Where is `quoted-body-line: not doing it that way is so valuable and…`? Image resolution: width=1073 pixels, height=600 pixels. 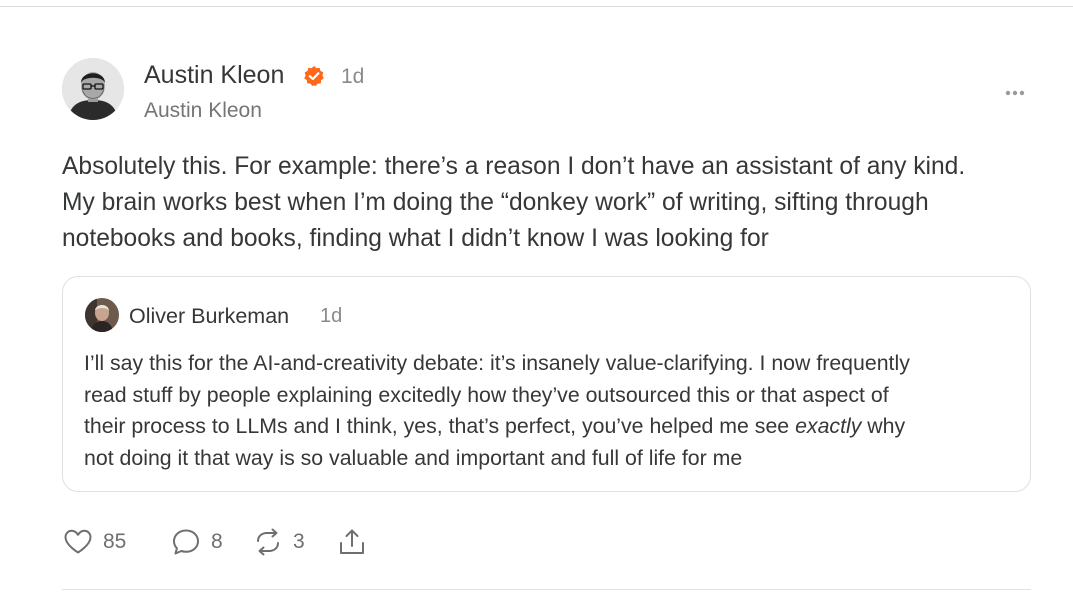 quoted-body-line: not doing it that way is so valuable and… is located at coordinates (413, 457).